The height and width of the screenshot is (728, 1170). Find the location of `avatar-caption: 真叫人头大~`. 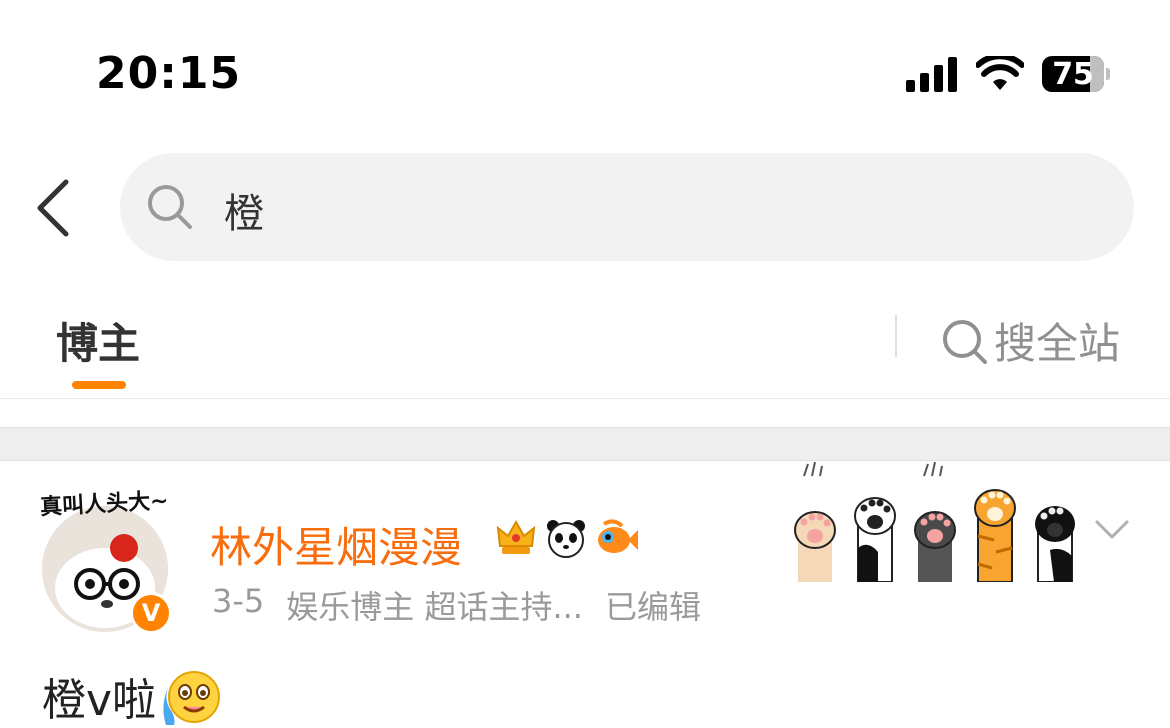

avatar-caption: 真叫人头大~ is located at coordinates (104, 504).